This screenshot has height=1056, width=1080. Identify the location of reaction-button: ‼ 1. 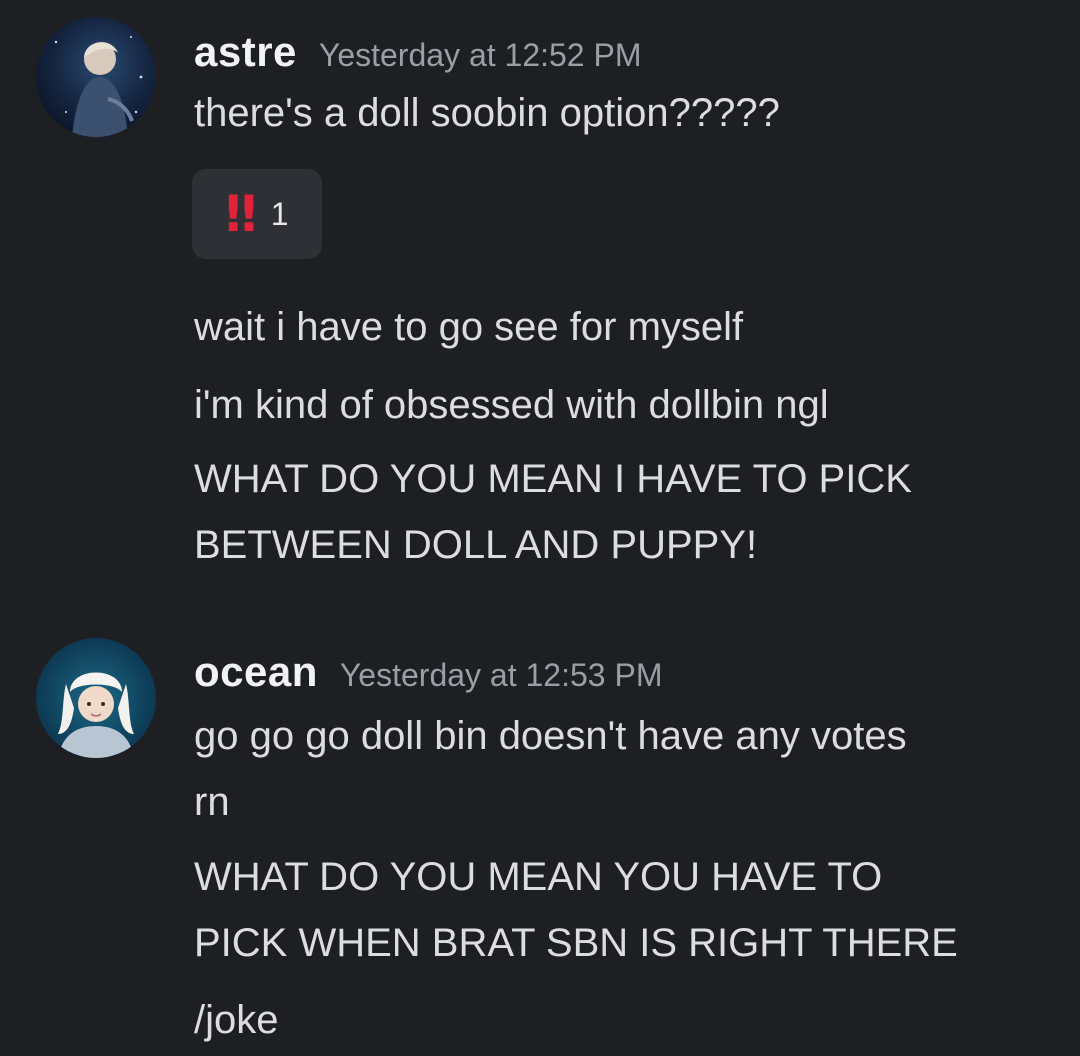
(257, 214).